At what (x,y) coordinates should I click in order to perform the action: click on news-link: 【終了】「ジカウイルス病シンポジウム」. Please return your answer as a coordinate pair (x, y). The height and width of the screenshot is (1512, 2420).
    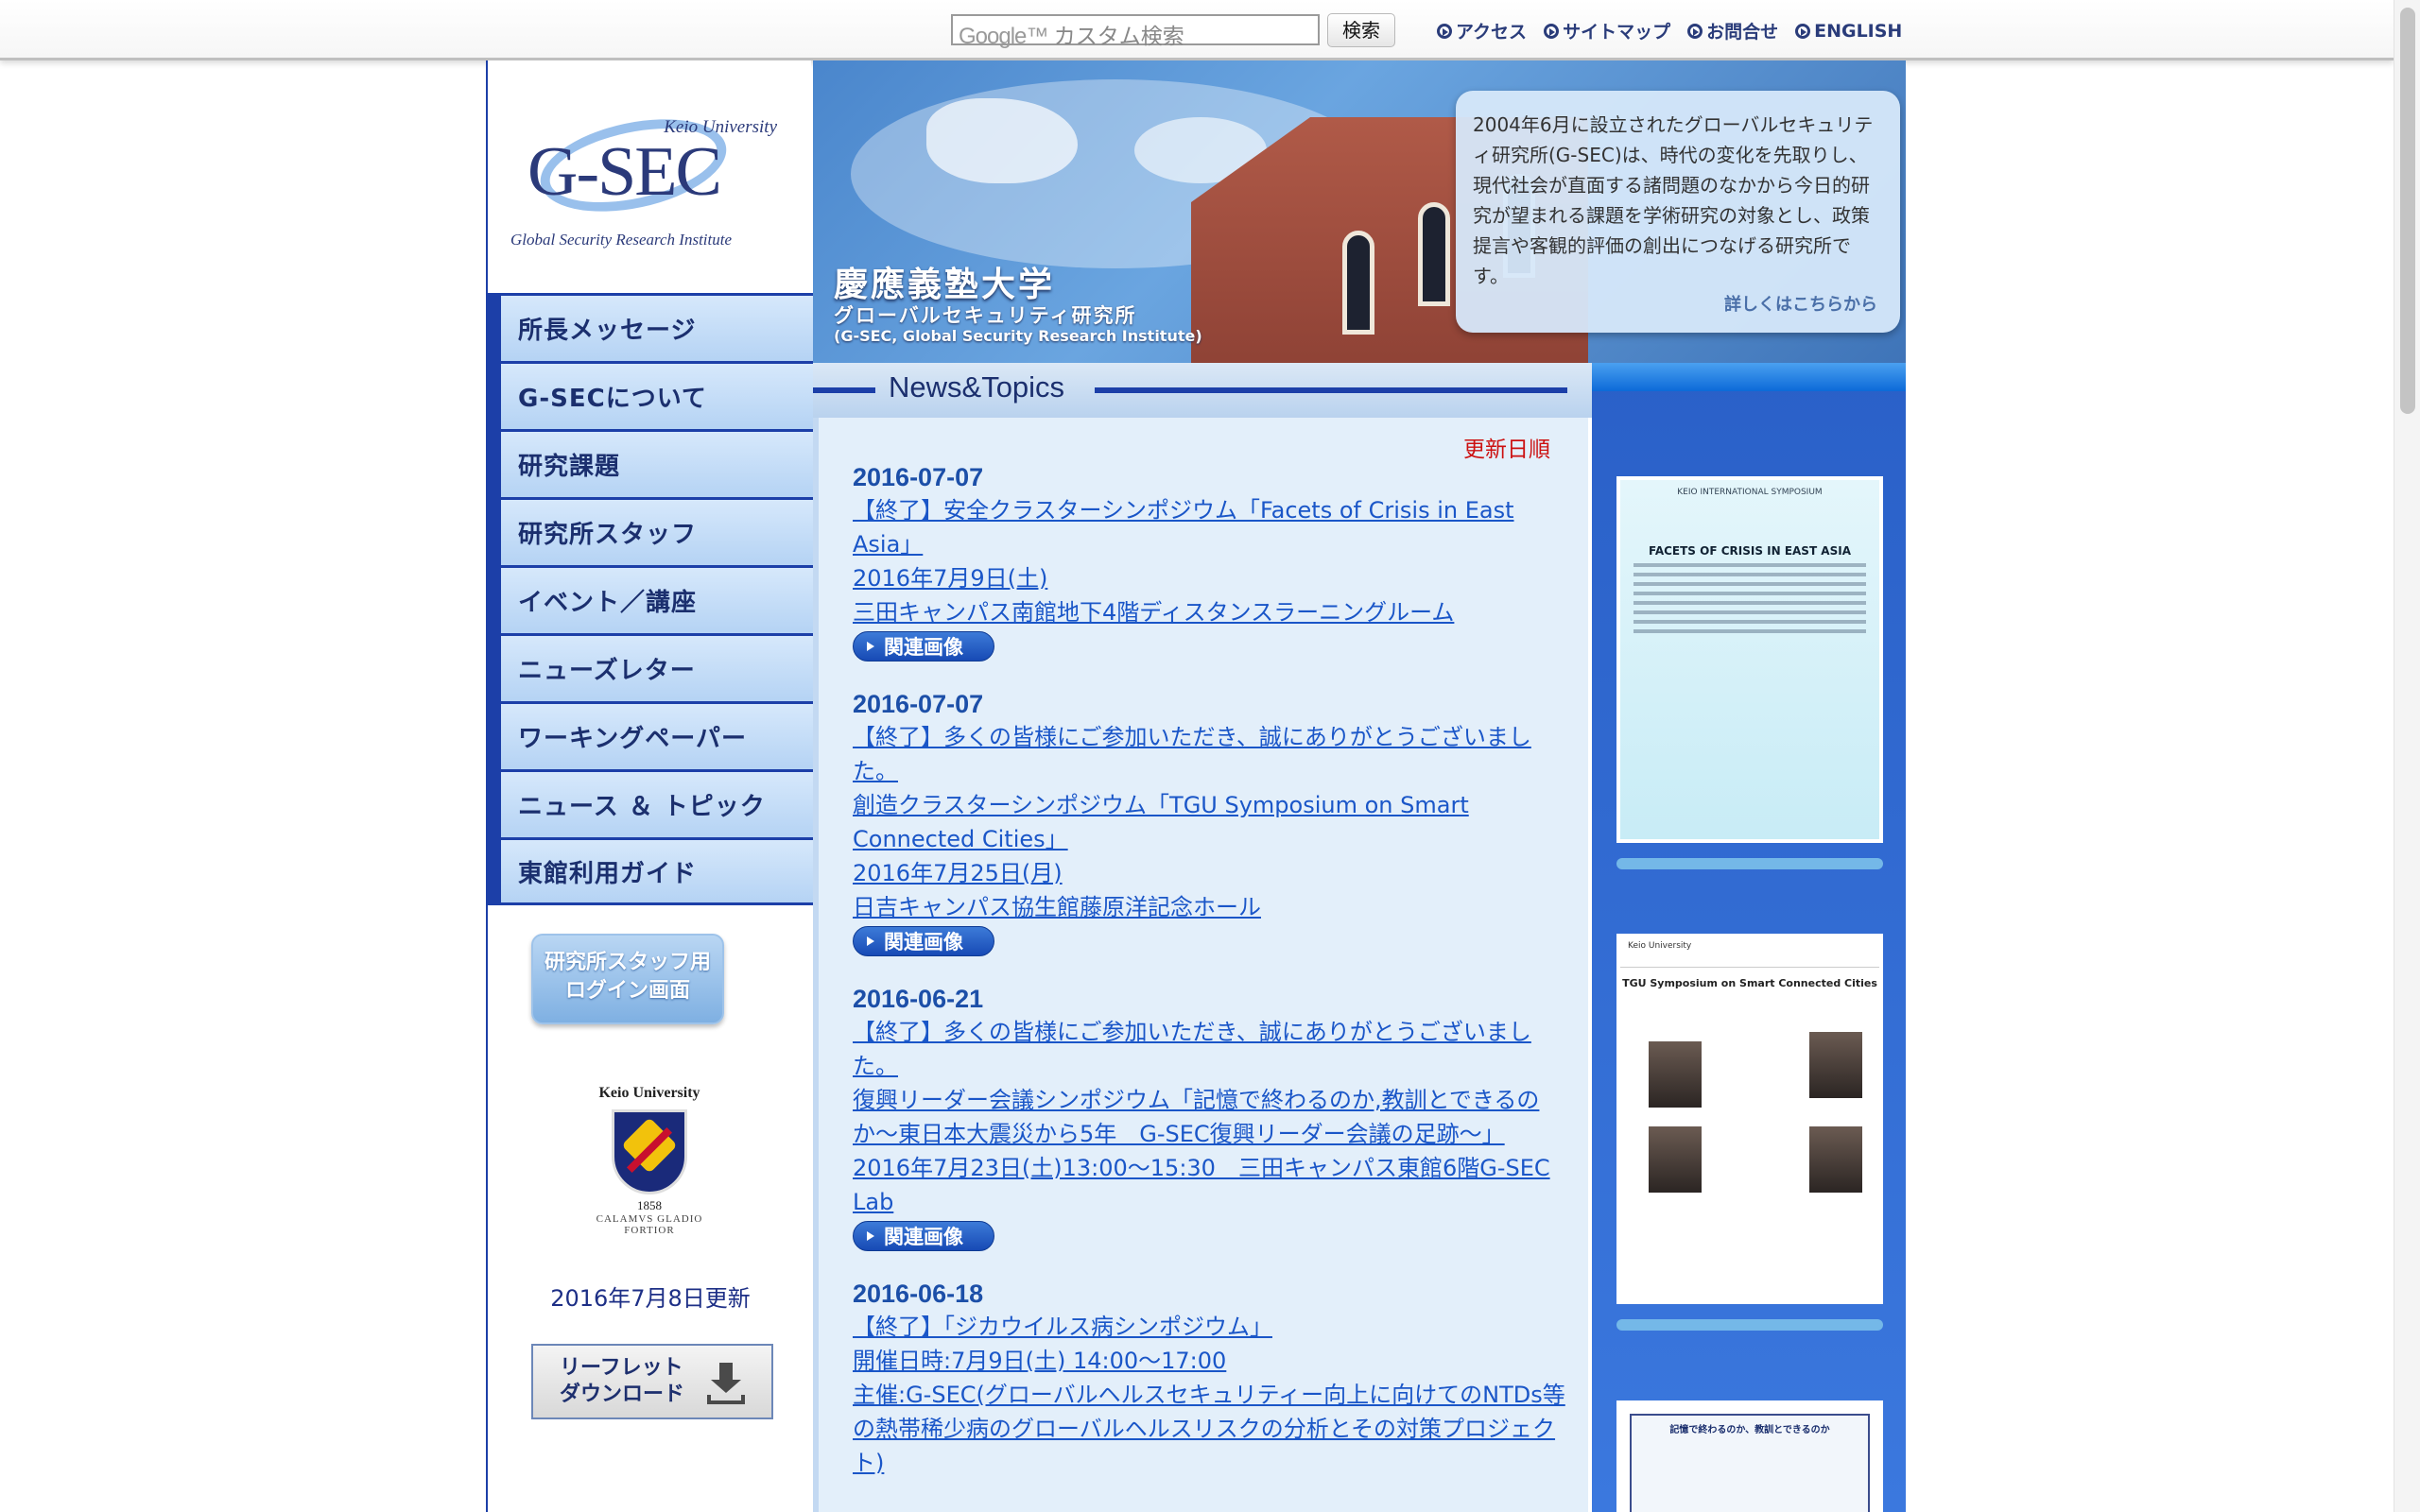
    Looking at the image, I should click on (1212, 1327).